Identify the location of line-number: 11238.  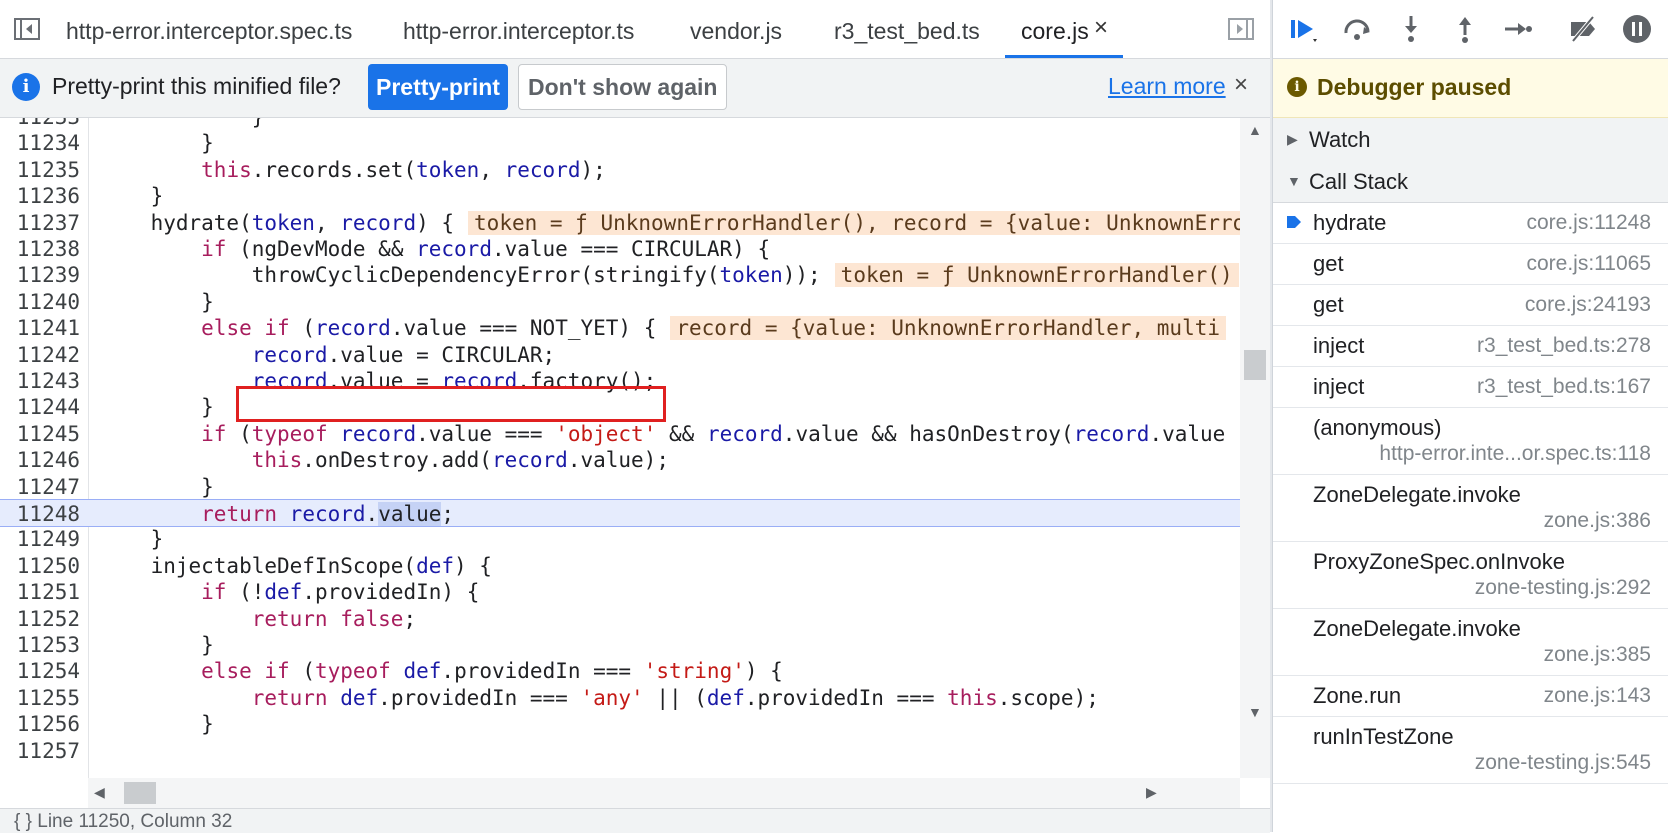
(40, 249).